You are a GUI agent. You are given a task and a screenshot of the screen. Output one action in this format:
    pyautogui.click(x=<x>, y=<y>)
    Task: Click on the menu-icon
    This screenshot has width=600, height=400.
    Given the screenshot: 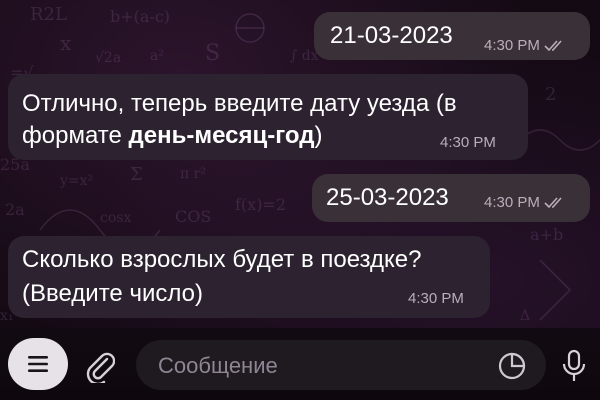 What is the action you would take?
    pyautogui.click(x=38, y=364)
    